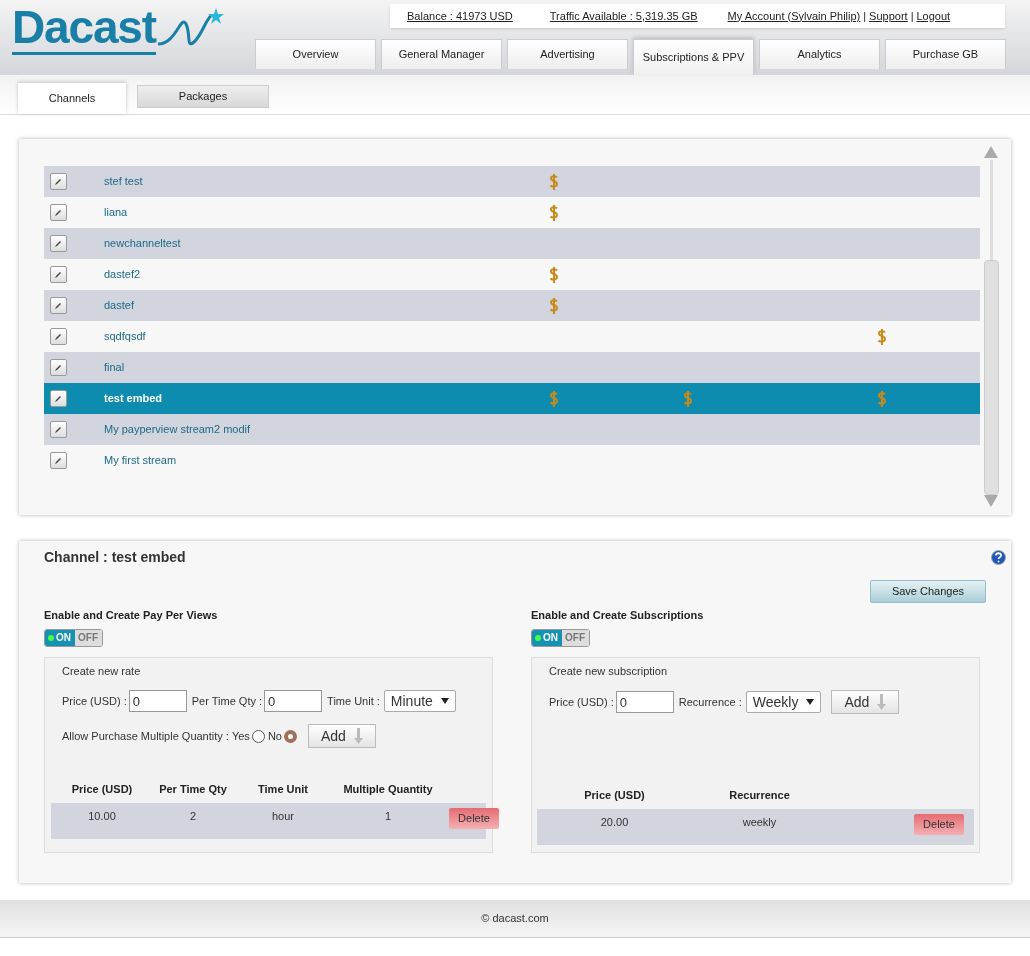 Image resolution: width=1030 pixels, height=956 pixels. What do you see at coordinates (203, 96) in the screenshot?
I see `sub-tab: Packages` at bounding box center [203, 96].